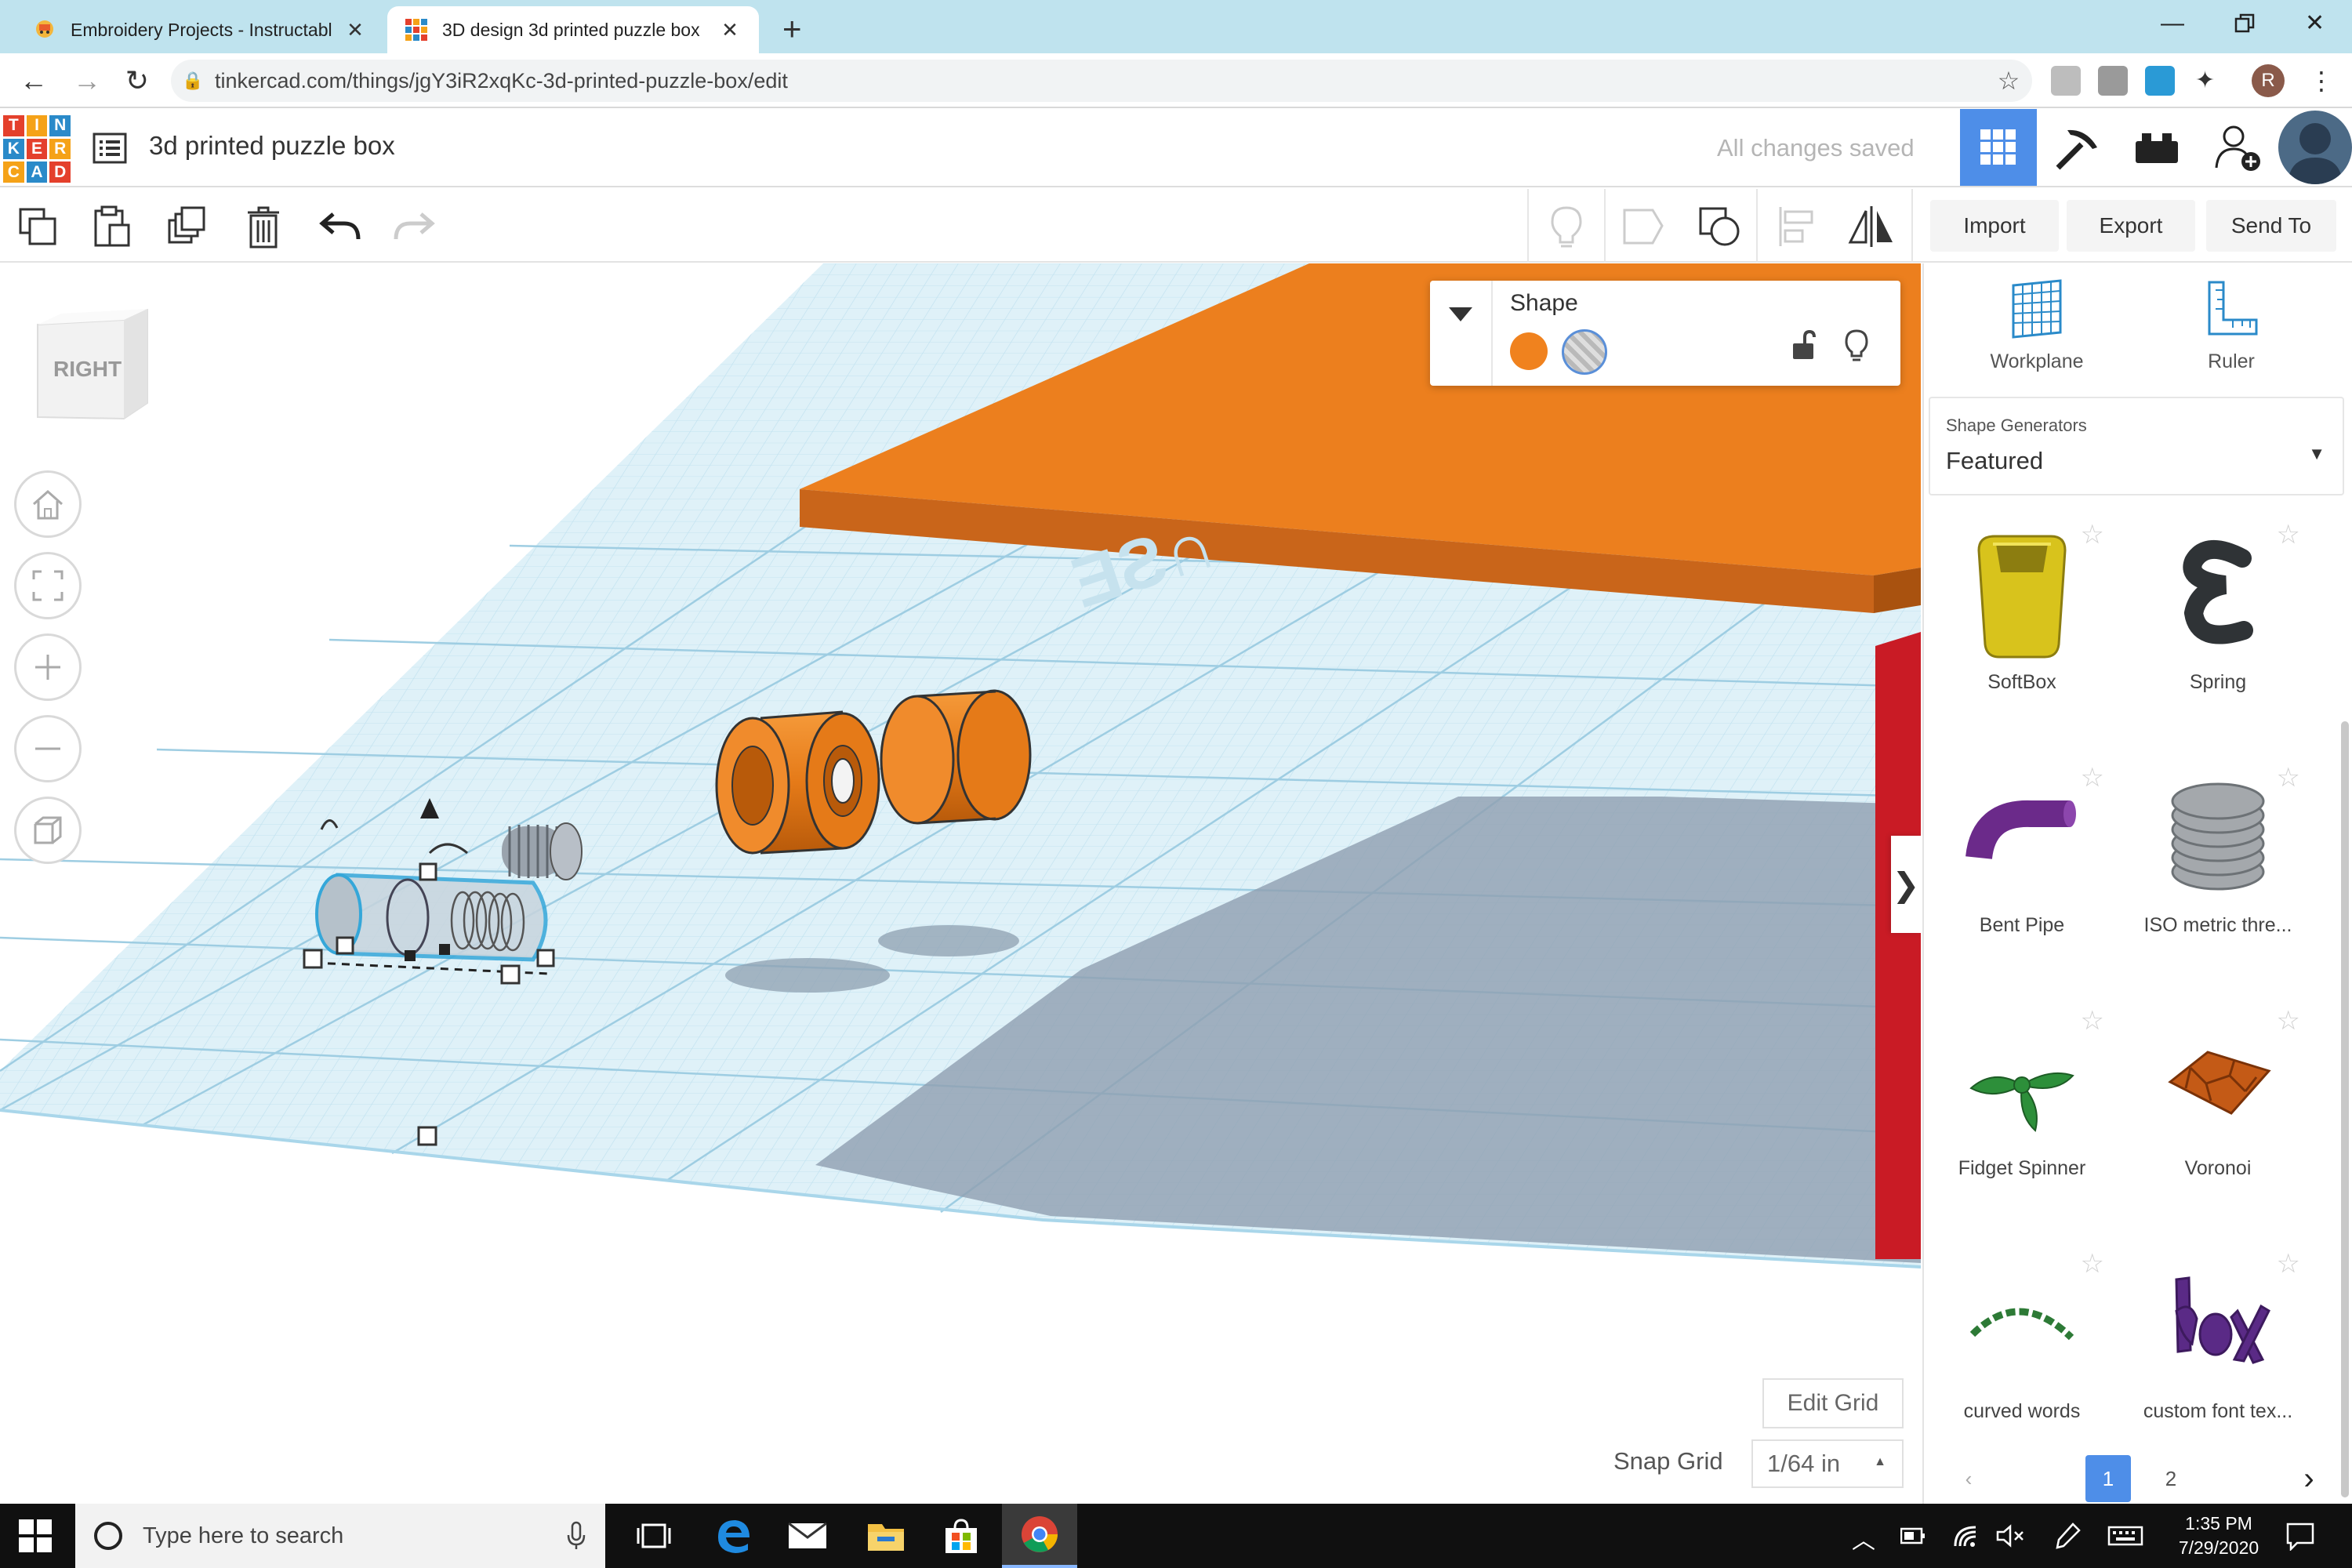 This screenshot has width=2352, height=1568. What do you see at coordinates (2218, 641) in the screenshot?
I see `shape-spring: ☆ Spring` at bounding box center [2218, 641].